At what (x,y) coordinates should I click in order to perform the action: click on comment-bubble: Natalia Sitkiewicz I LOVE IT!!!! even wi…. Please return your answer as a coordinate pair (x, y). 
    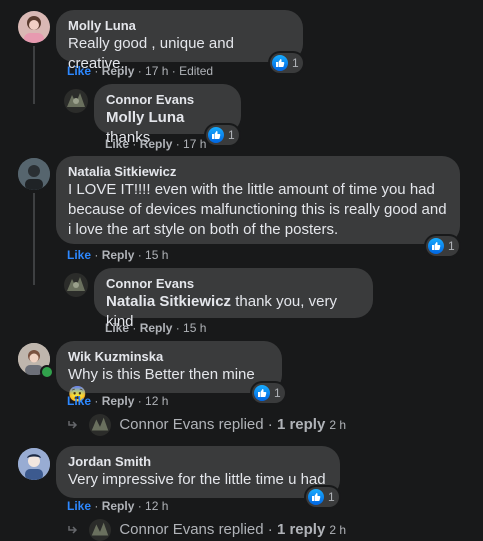
    Looking at the image, I should click on (258, 200).